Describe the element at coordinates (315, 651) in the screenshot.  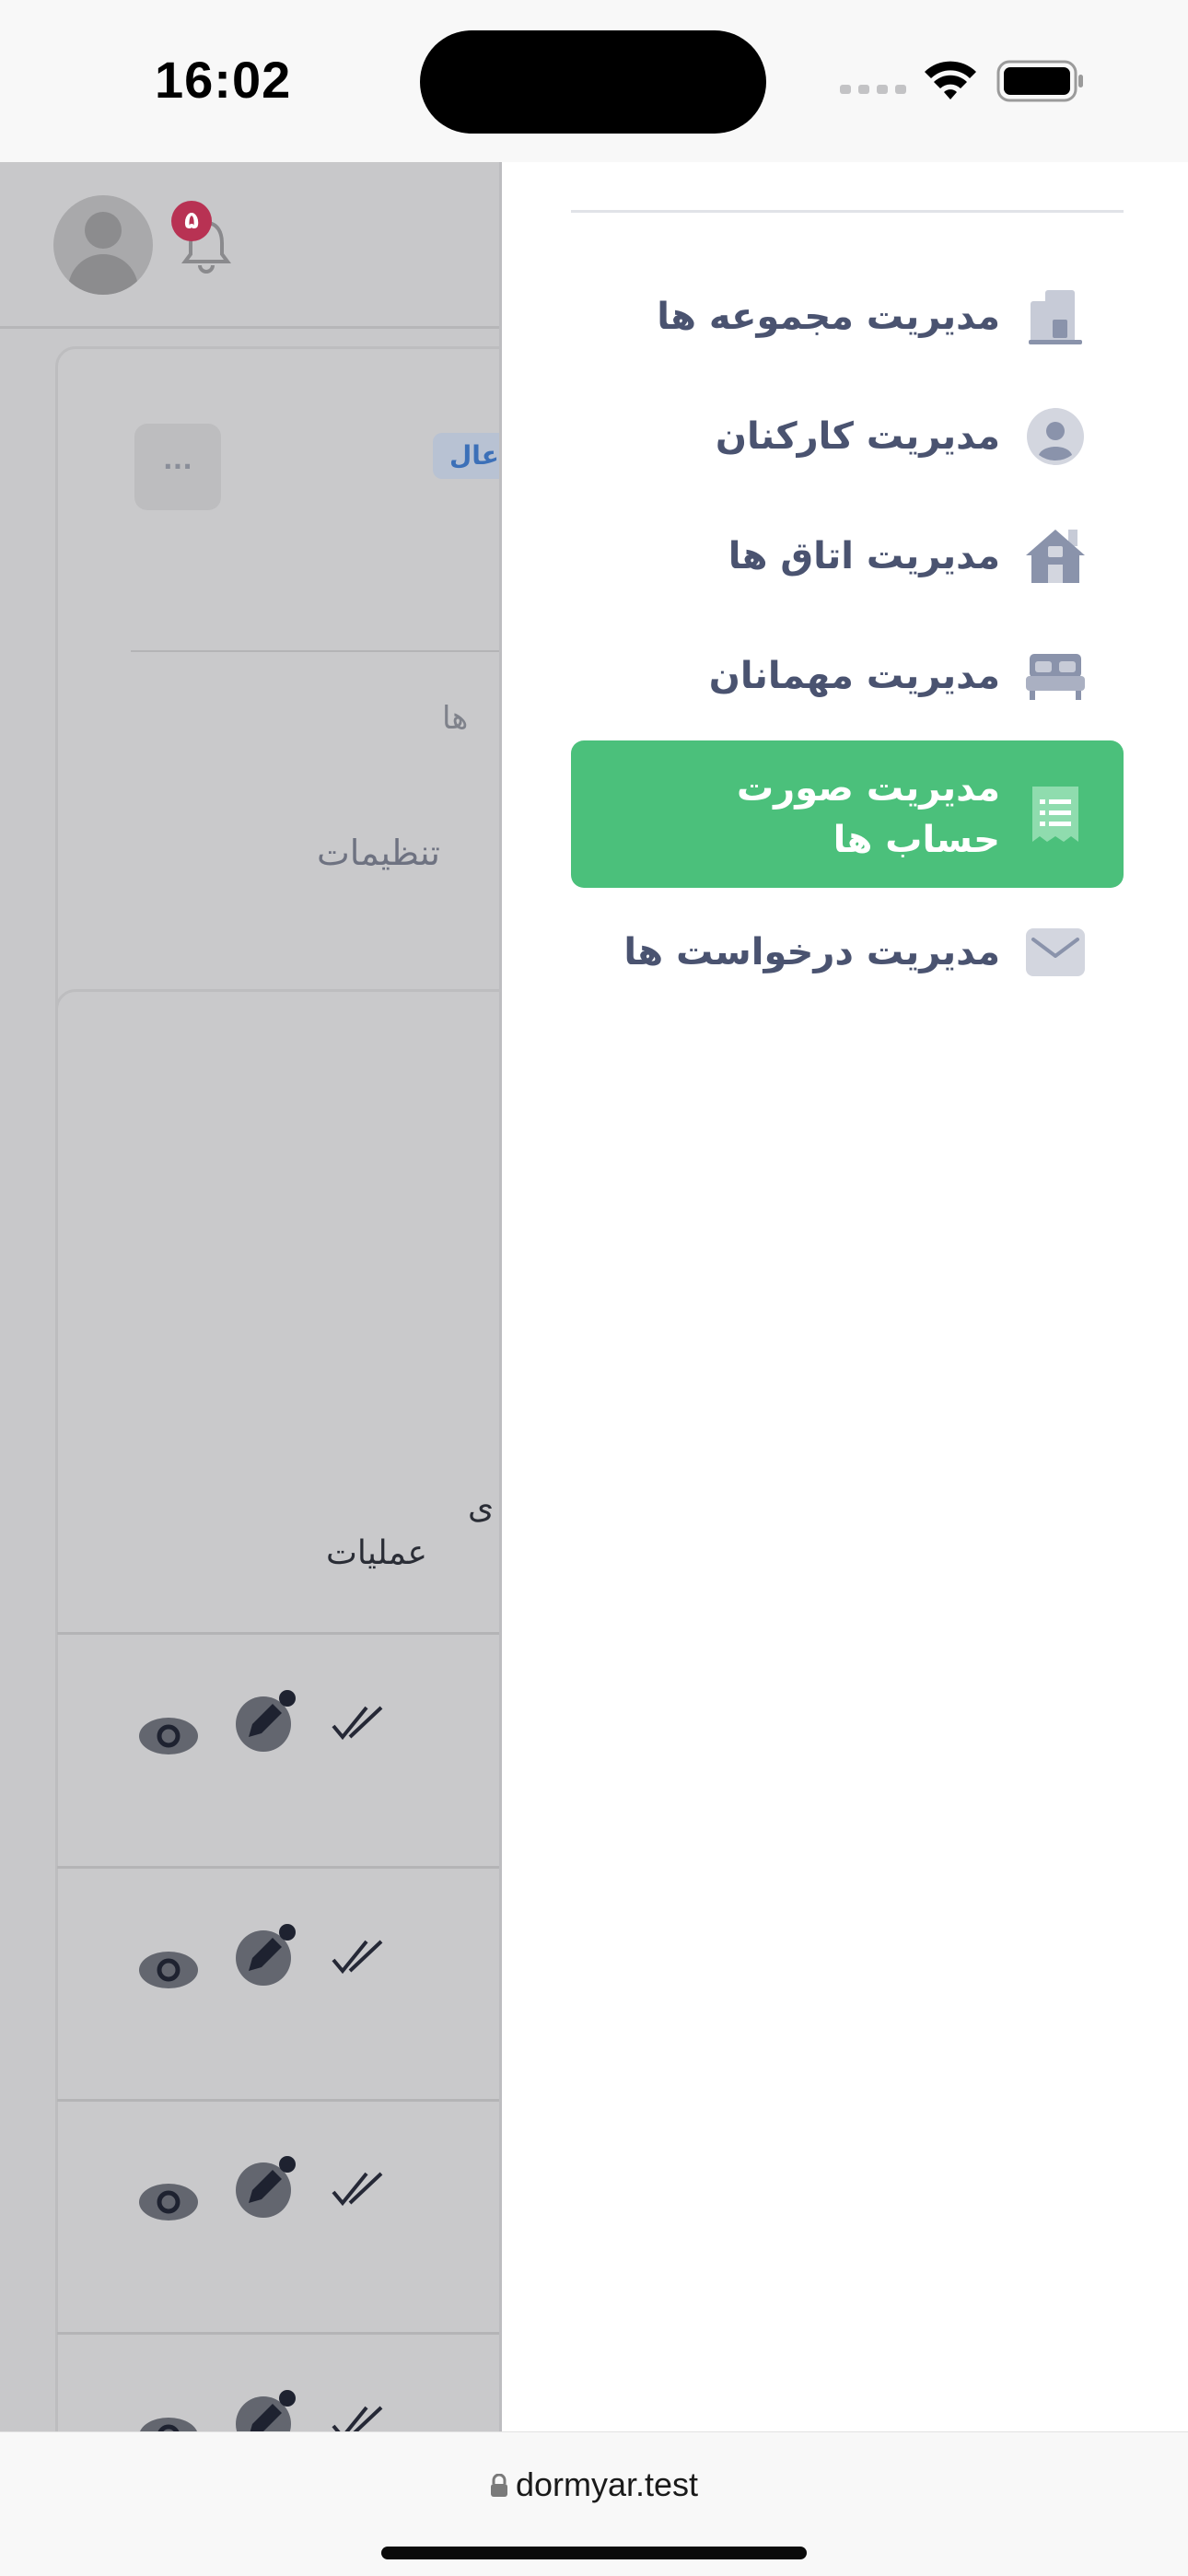
I see `card-divider` at that location.